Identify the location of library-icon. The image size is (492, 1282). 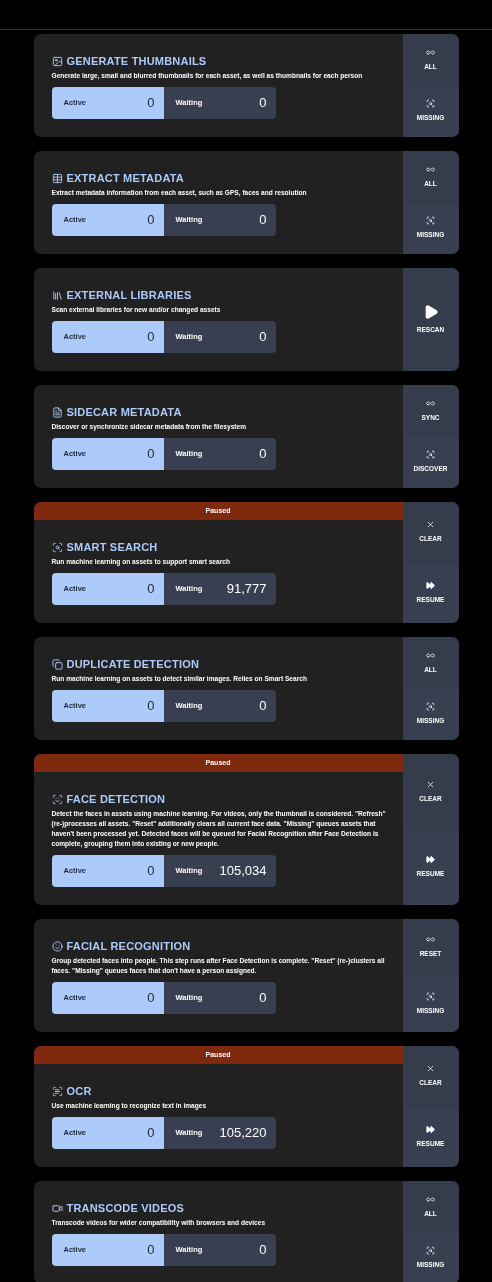
(57, 295).